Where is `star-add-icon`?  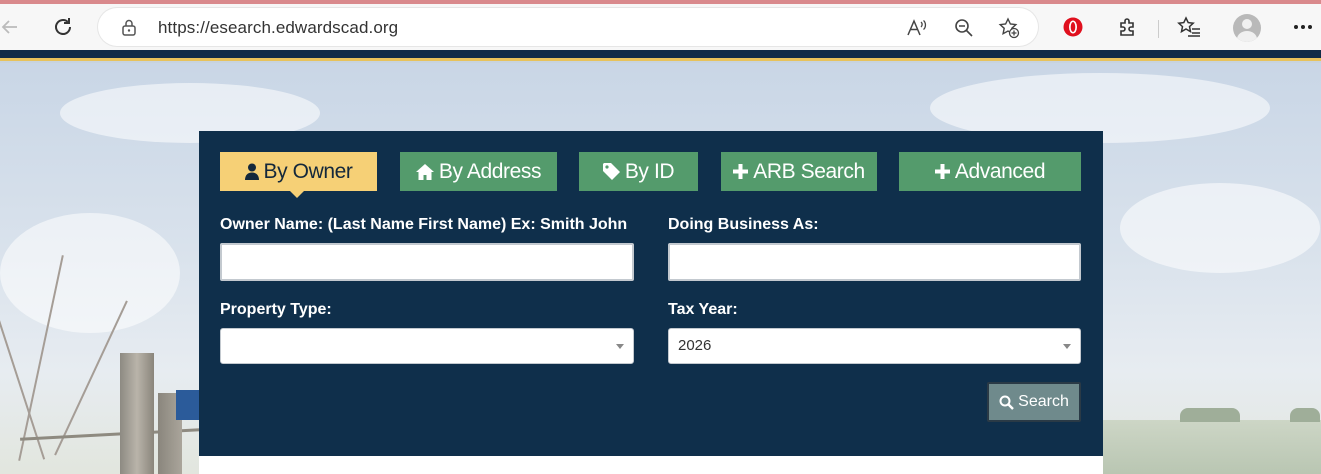 star-add-icon is located at coordinates (1009, 28).